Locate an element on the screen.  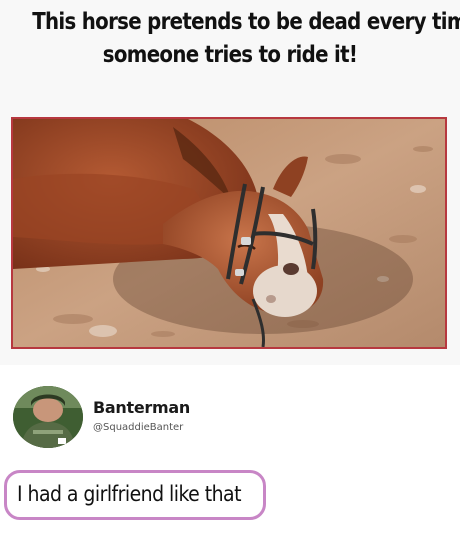
avatar is located at coordinates (48, 417).